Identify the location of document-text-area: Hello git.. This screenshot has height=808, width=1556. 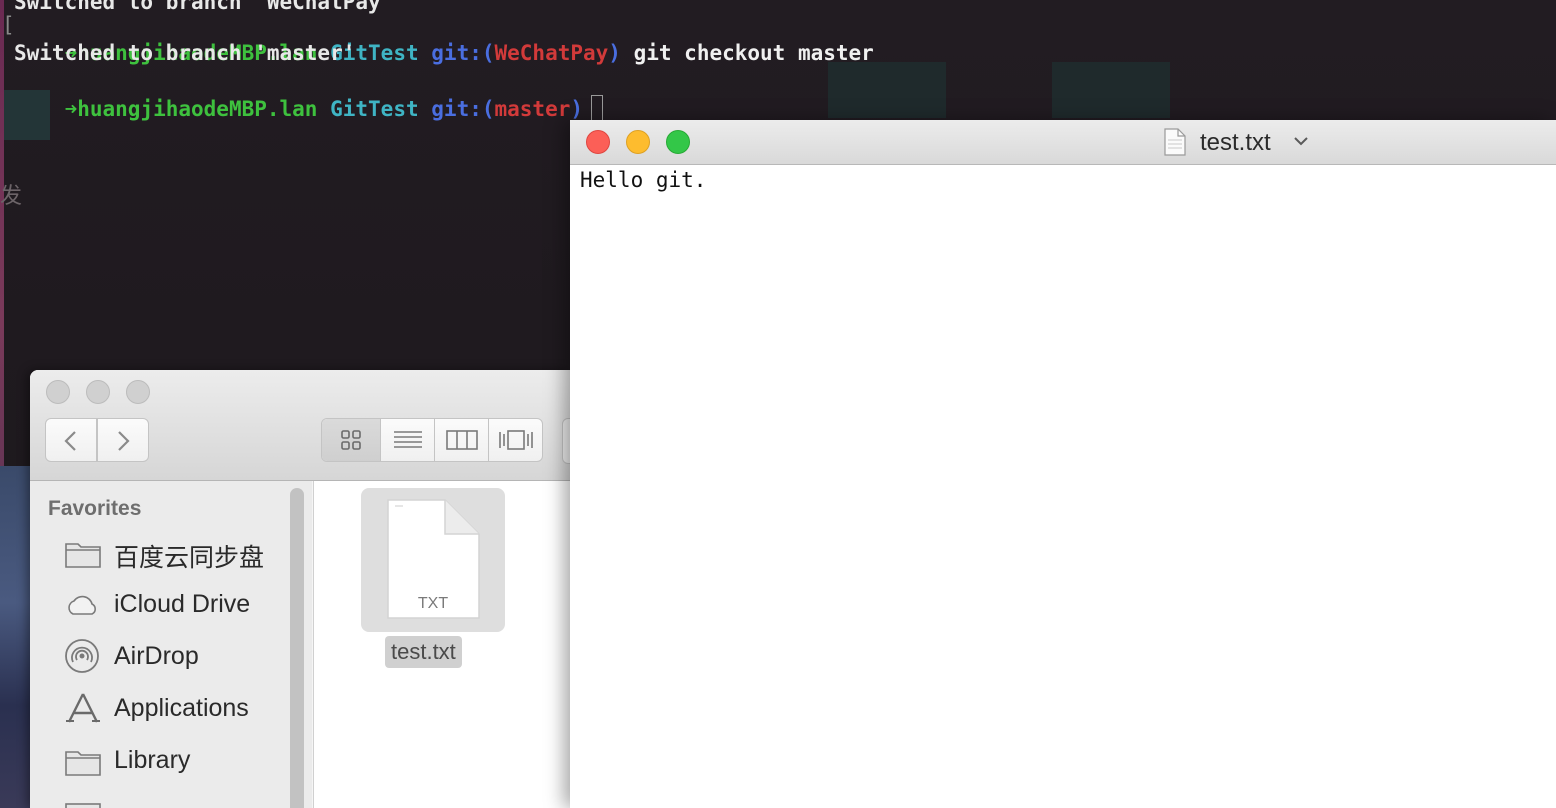
(643, 180).